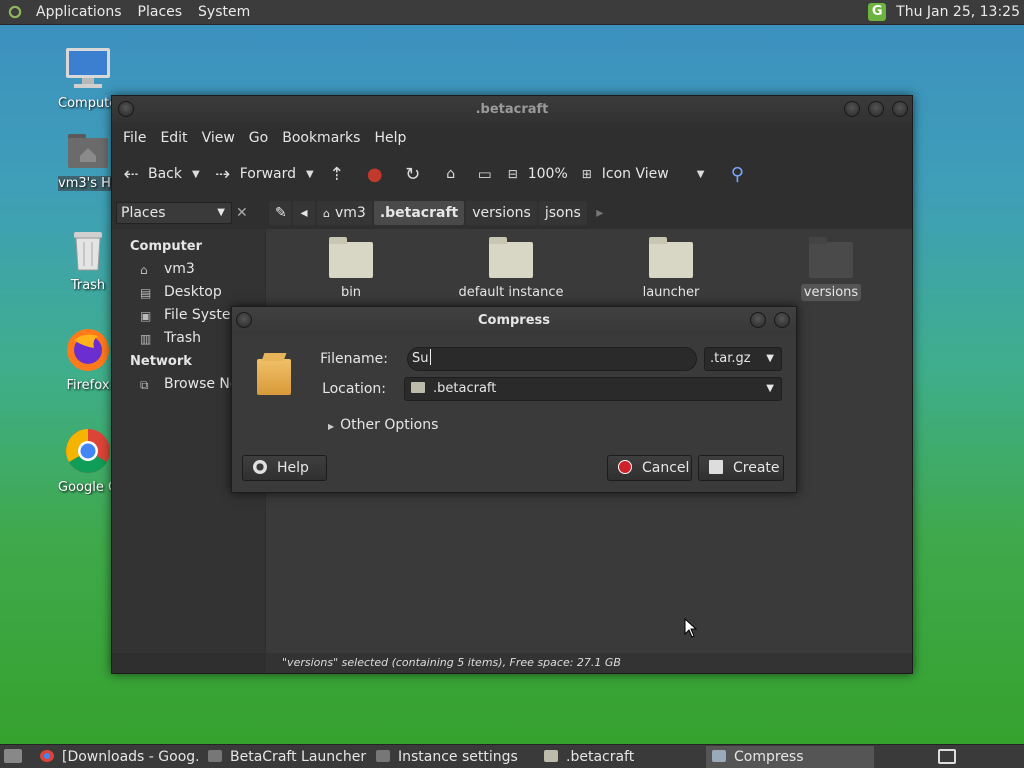 This screenshot has width=1024, height=768. What do you see at coordinates (485, 174) in the screenshot?
I see `computer-icon: ▭` at bounding box center [485, 174].